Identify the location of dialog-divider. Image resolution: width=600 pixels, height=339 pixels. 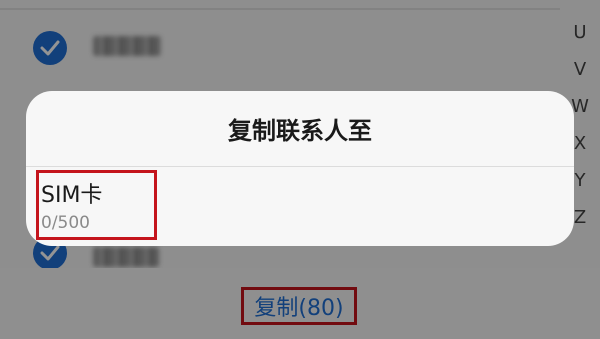
(300, 166).